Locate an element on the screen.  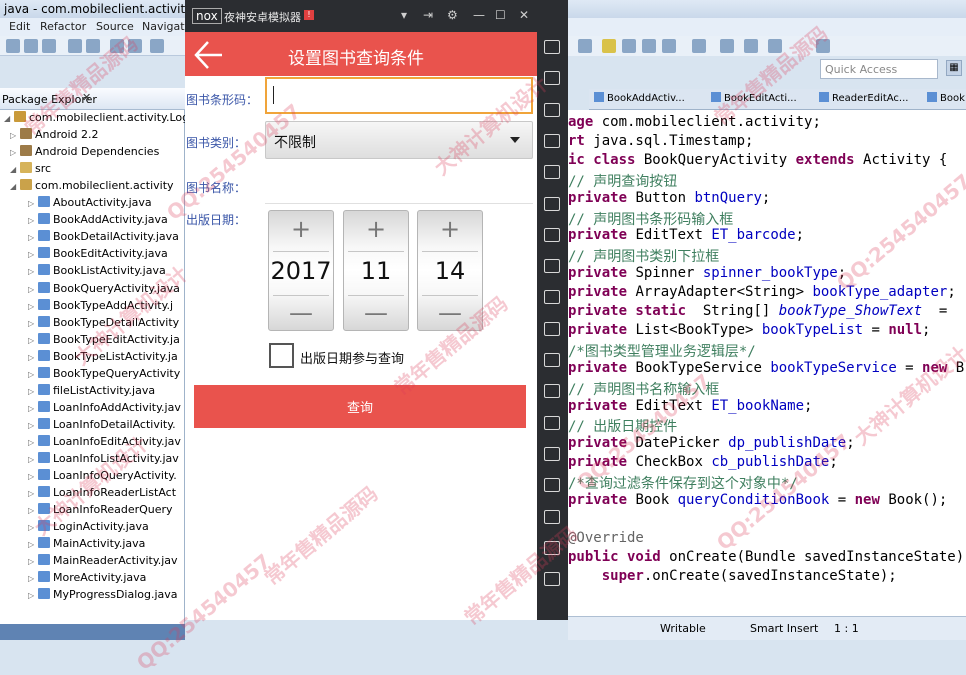
tree-item: ▷ LoanInfoAddActivity.jav is located at coordinates (104, 409).